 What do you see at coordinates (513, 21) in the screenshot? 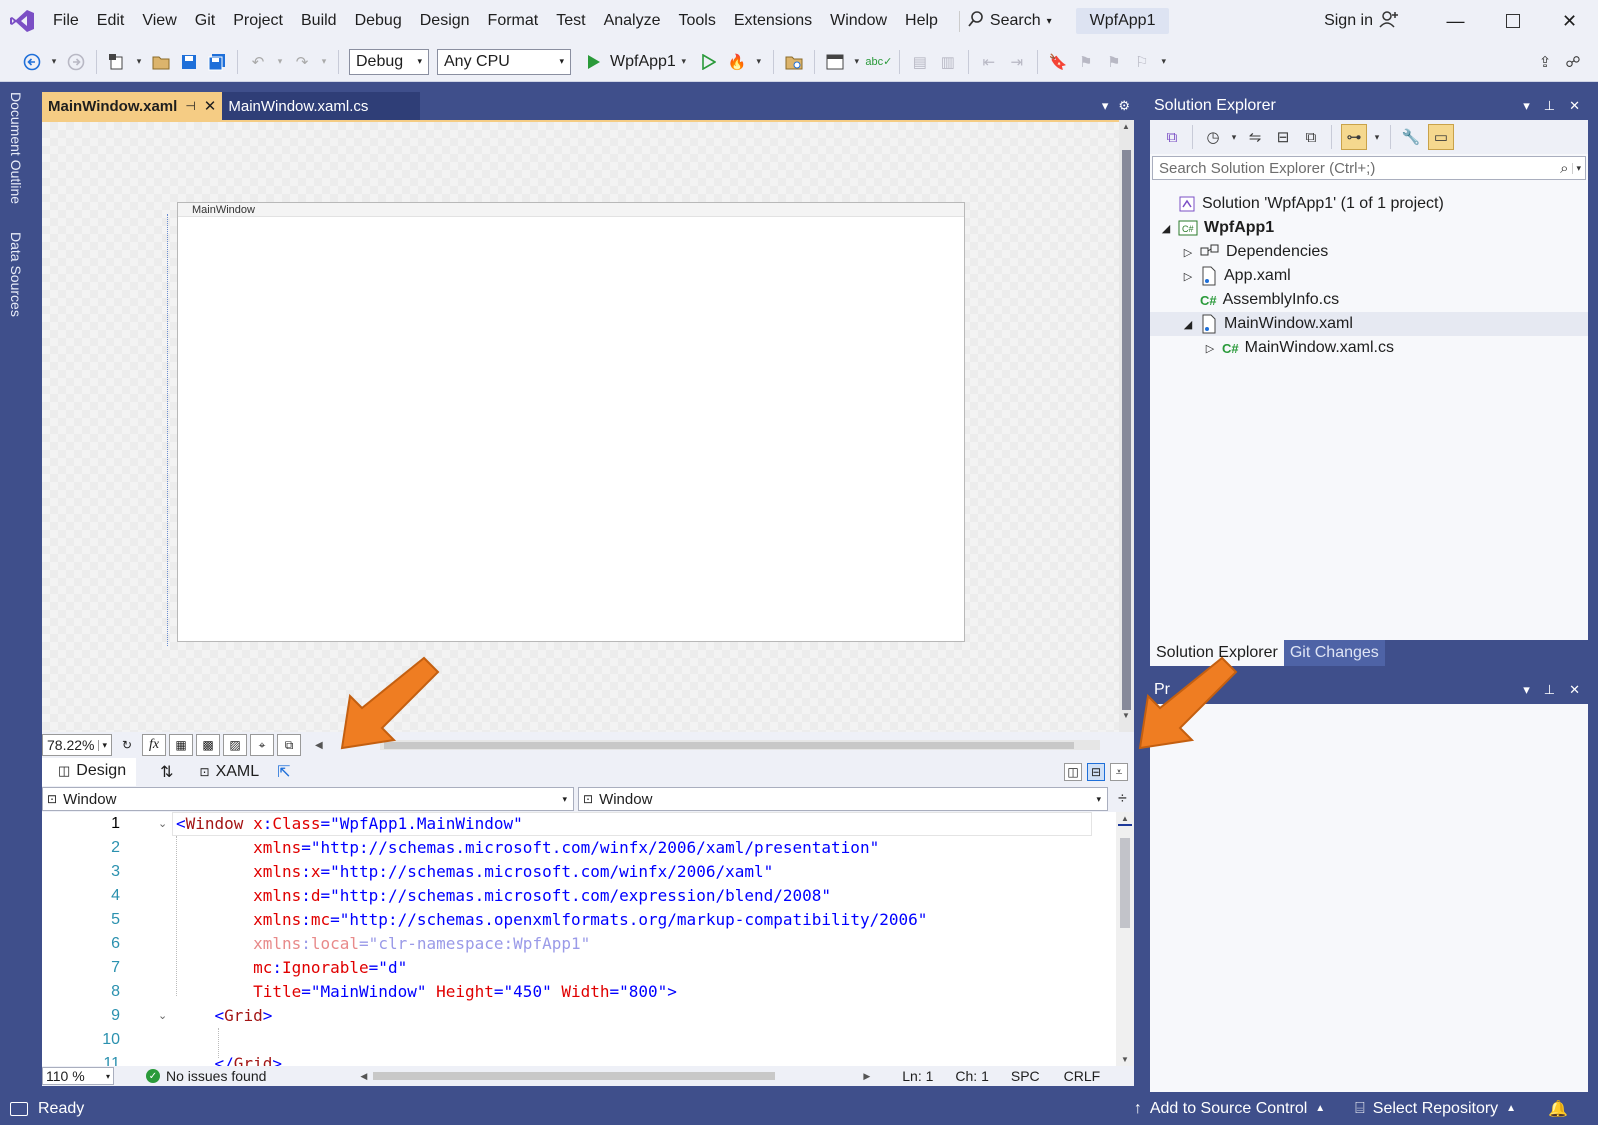
I see `menu-format: Format` at bounding box center [513, 21].